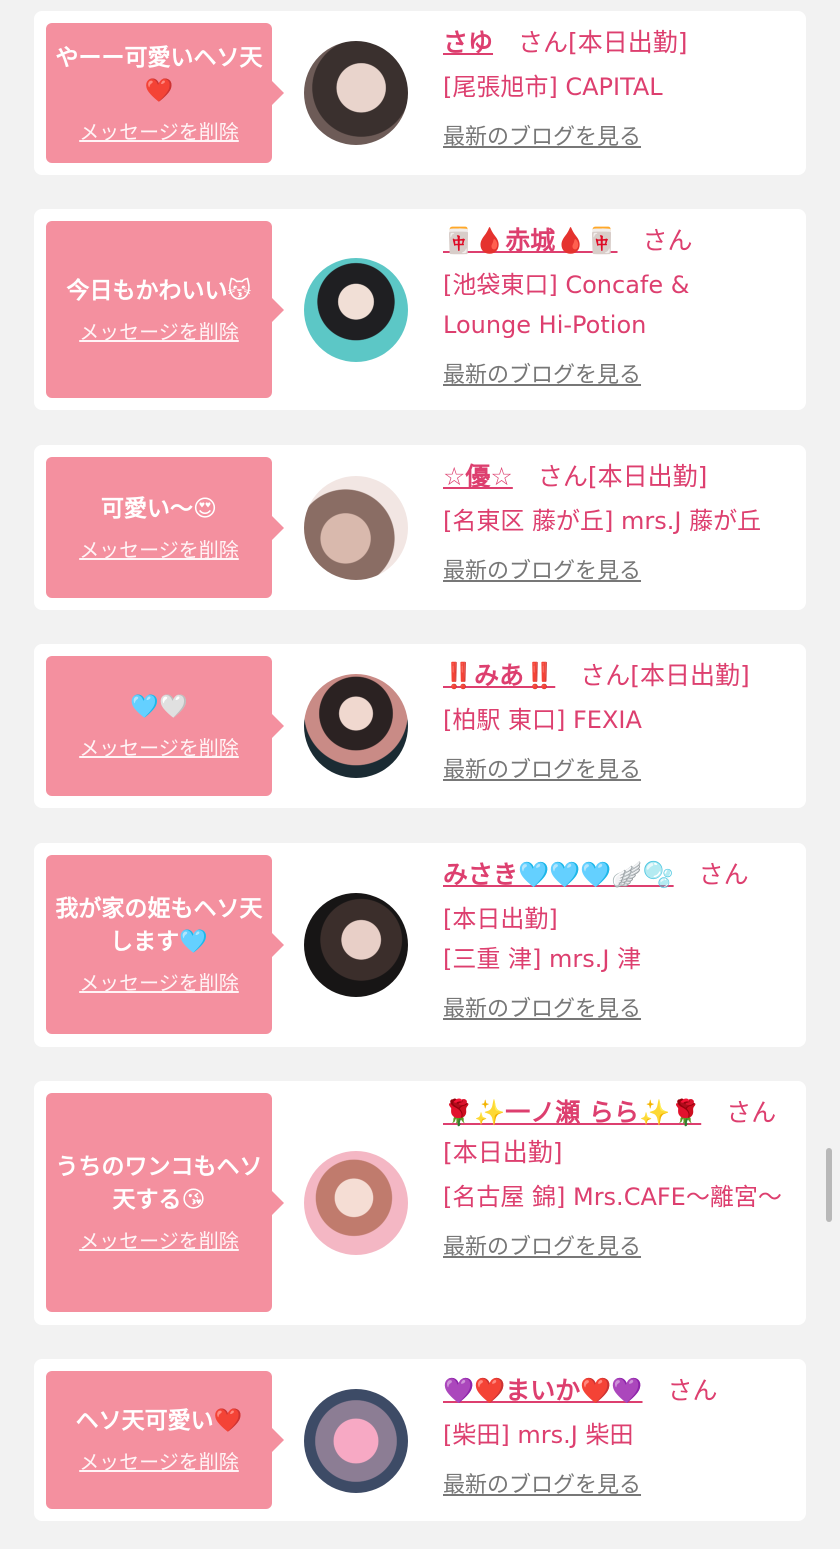 The image size is (840, 1549). I want to click on cast-name-link: ☆優☆, so click(478, 476).